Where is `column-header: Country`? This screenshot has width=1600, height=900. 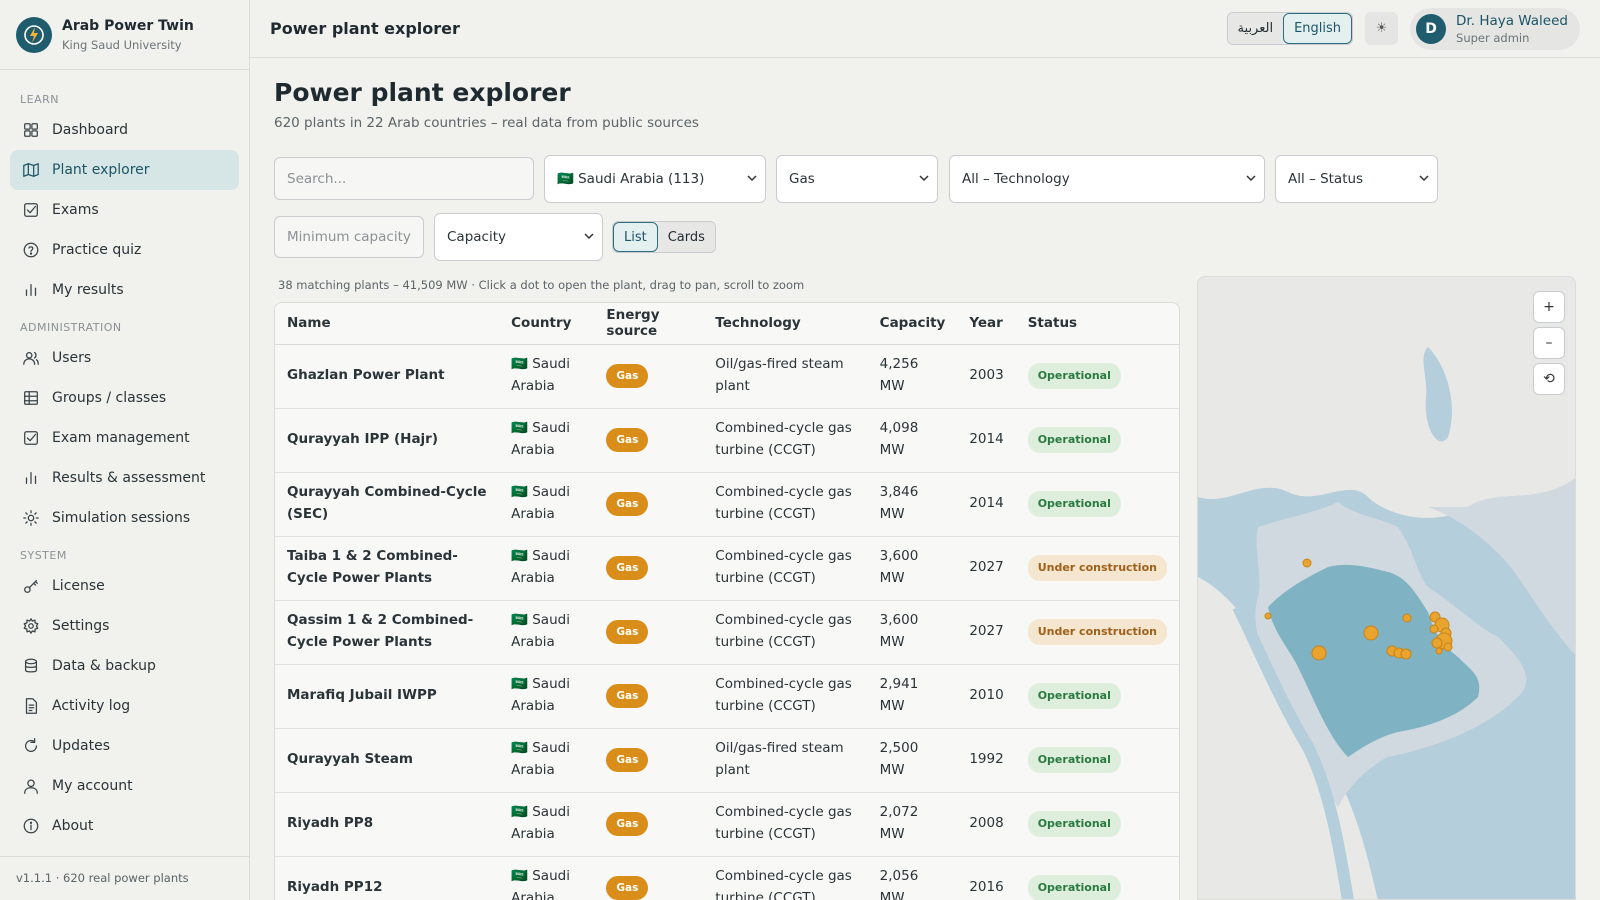 column-header: Country is located at coordinates (547, 324).